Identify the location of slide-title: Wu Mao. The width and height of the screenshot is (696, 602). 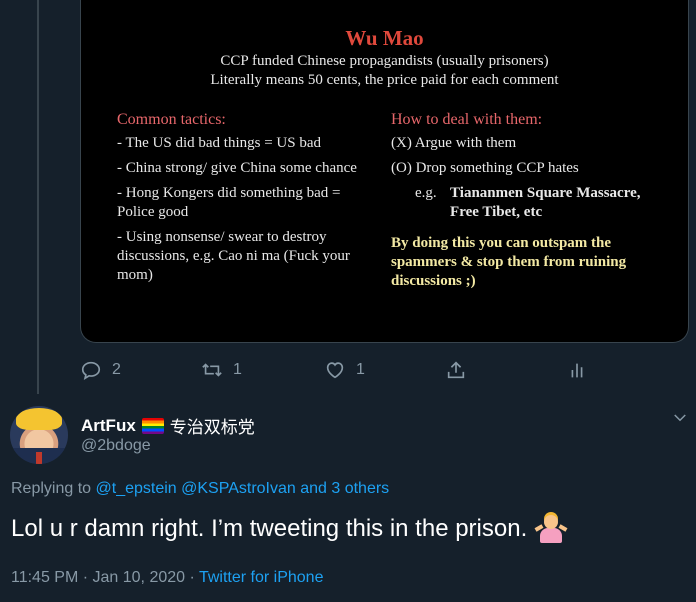
(384, 38).